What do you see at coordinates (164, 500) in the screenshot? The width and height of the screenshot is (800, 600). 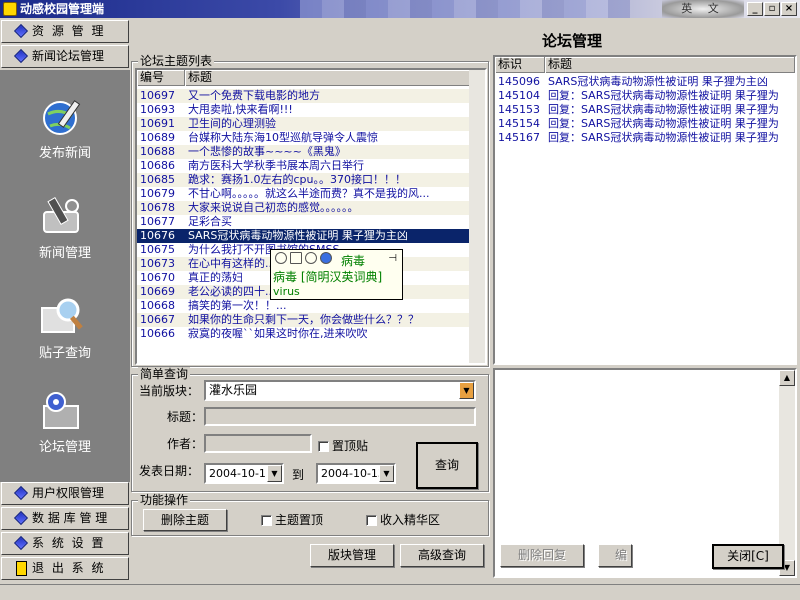 I see `group-title: 功能操作` at bounding box center [164, 500].